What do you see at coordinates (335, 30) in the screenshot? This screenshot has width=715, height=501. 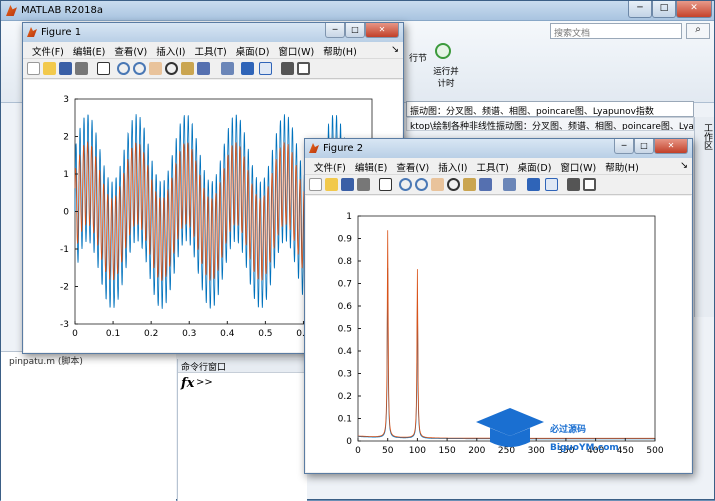 I see `figure1-minimize-button: ─` at bounding box center [335, 30].